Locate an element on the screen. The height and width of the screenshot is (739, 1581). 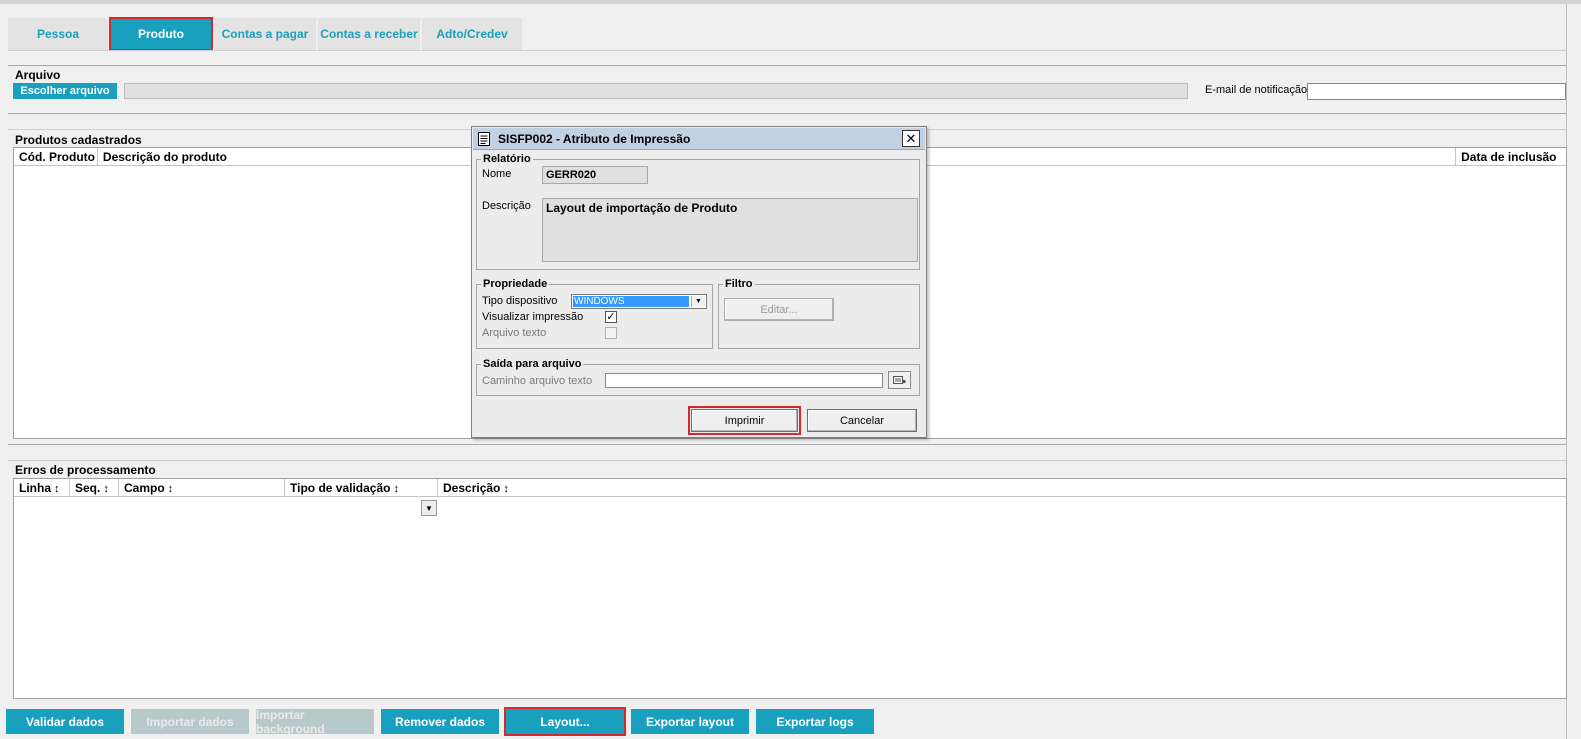
importar-dados-button: Importar dados is located at coordinates (190, 721).